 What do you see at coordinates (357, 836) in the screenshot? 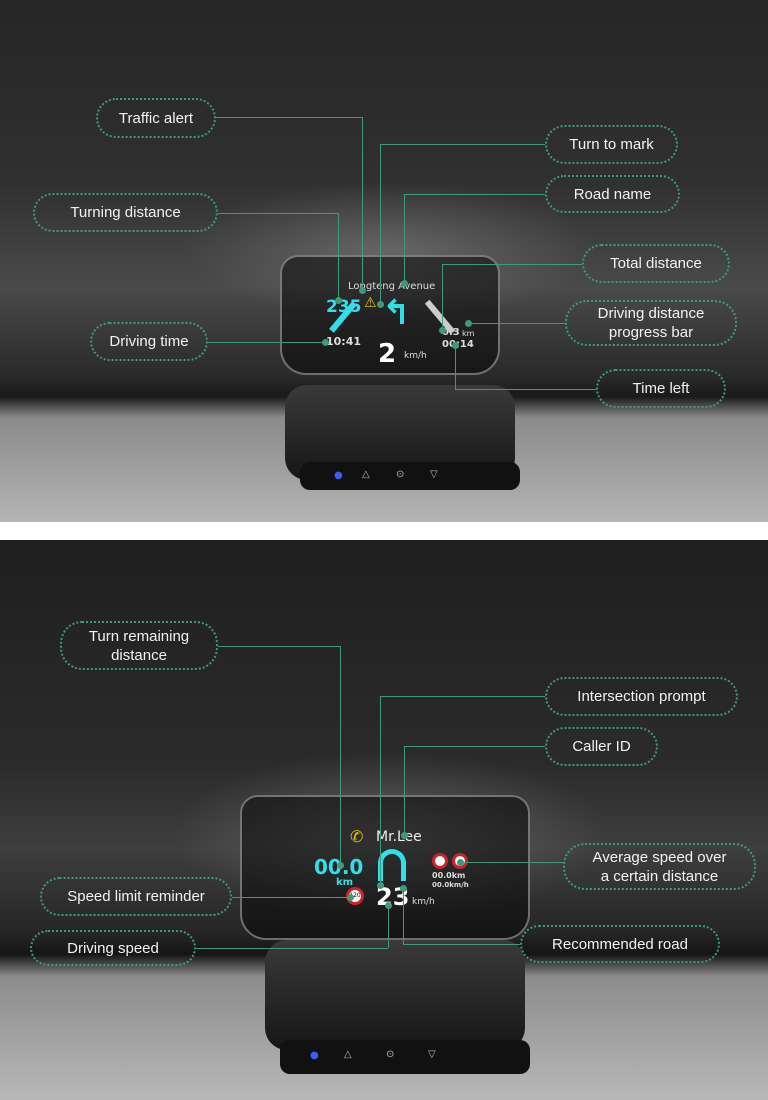
I see `phone-icon: ✆` at bounding box center [357, 836].